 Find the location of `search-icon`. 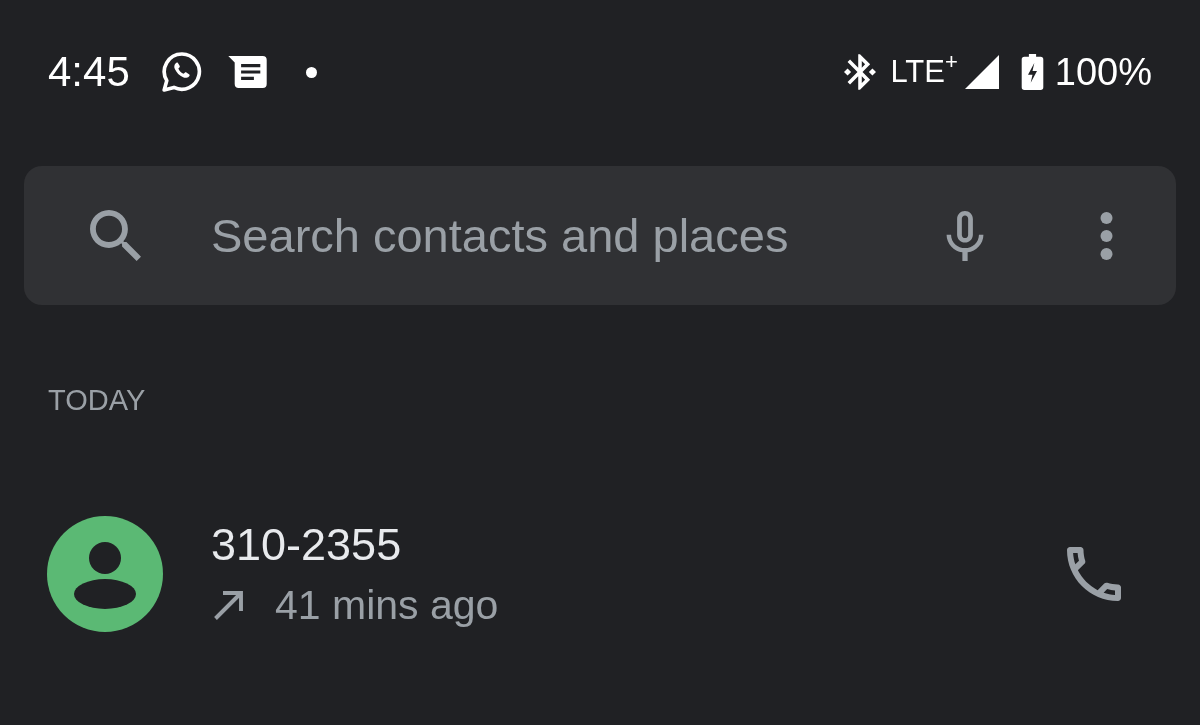

search-icon is located at coordinates (115, 235).